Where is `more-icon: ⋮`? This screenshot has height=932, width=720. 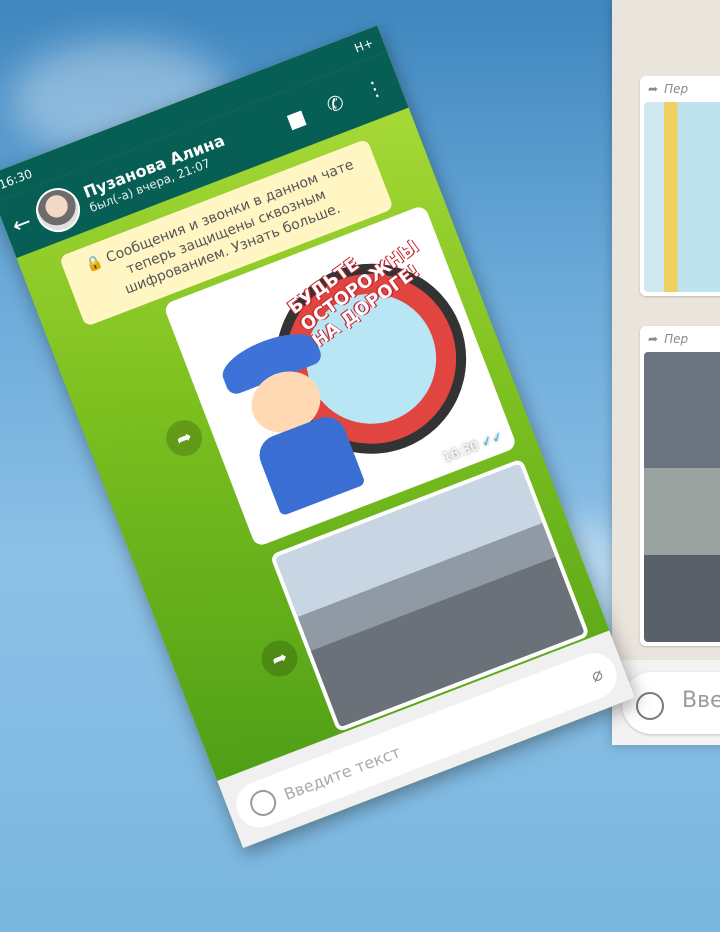 more-icon: ⋮ is located at coordinates (374, 88).